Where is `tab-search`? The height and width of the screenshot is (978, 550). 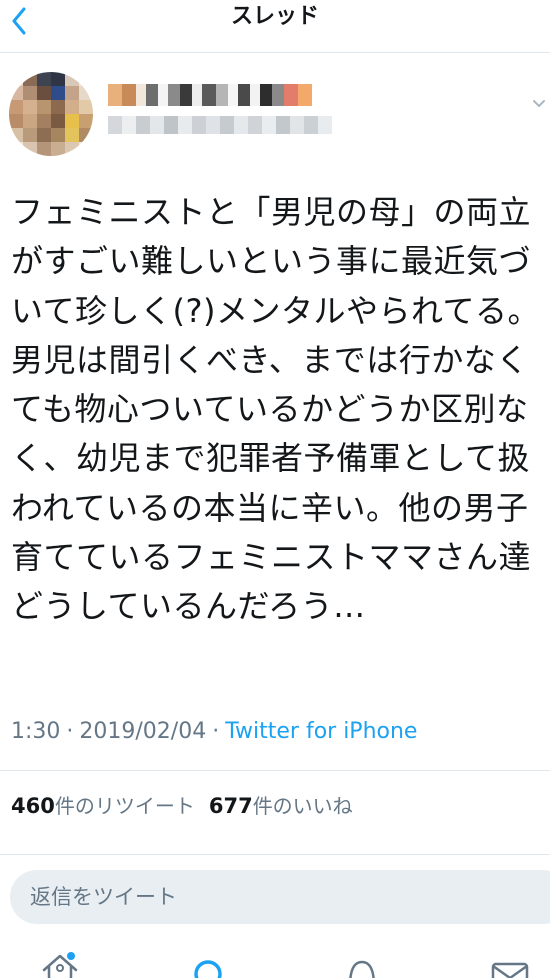 tab-search is located at coordinates (210, 968).